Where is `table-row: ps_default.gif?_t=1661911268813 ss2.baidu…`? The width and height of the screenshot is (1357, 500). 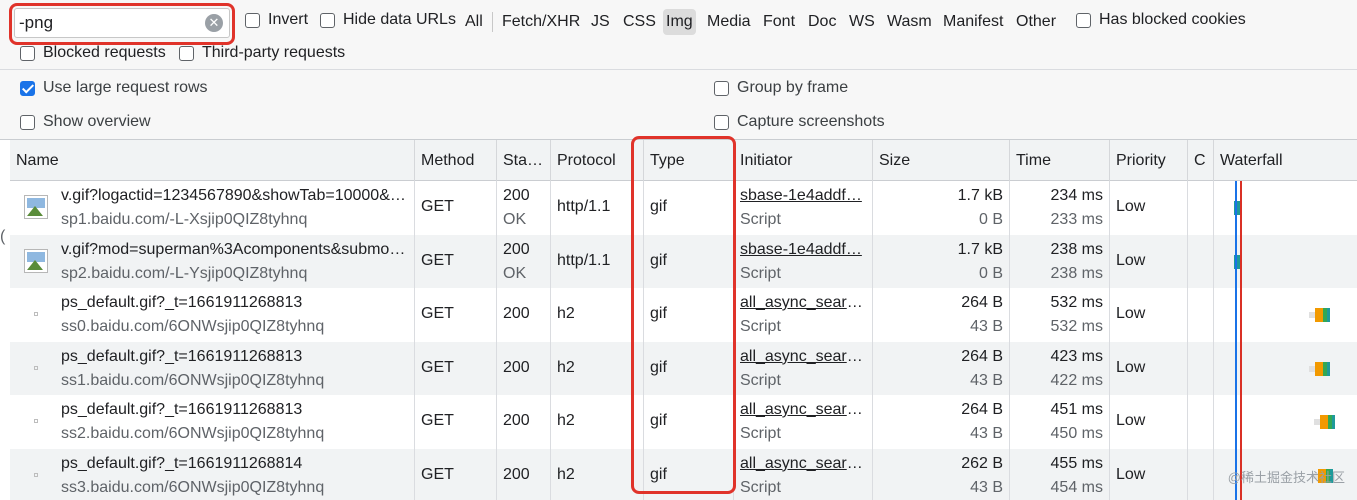
table-row: ps_default.gif?_t=1661911268813 ss2.baidu… is located at coordinates (683, 422).